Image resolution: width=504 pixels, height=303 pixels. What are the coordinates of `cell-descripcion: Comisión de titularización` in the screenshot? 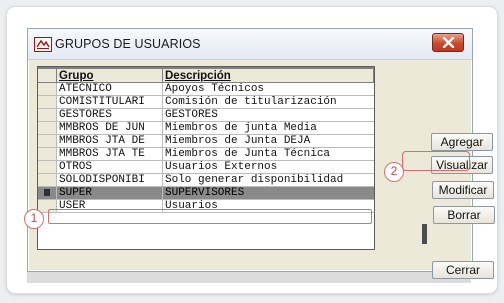 It's located at (251, 102).